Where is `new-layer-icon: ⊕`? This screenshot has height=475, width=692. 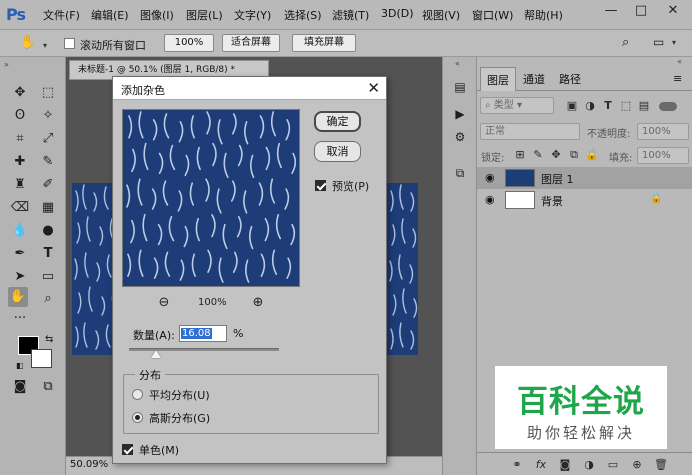 new-layer-icon: ⊕ is located at coordinates (637, 464).